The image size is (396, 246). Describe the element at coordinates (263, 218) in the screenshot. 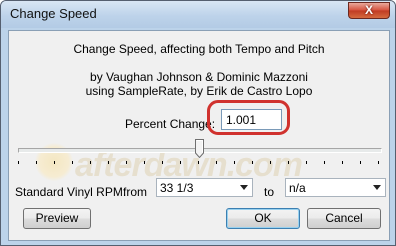

I see `ok-button: OK` at that location.